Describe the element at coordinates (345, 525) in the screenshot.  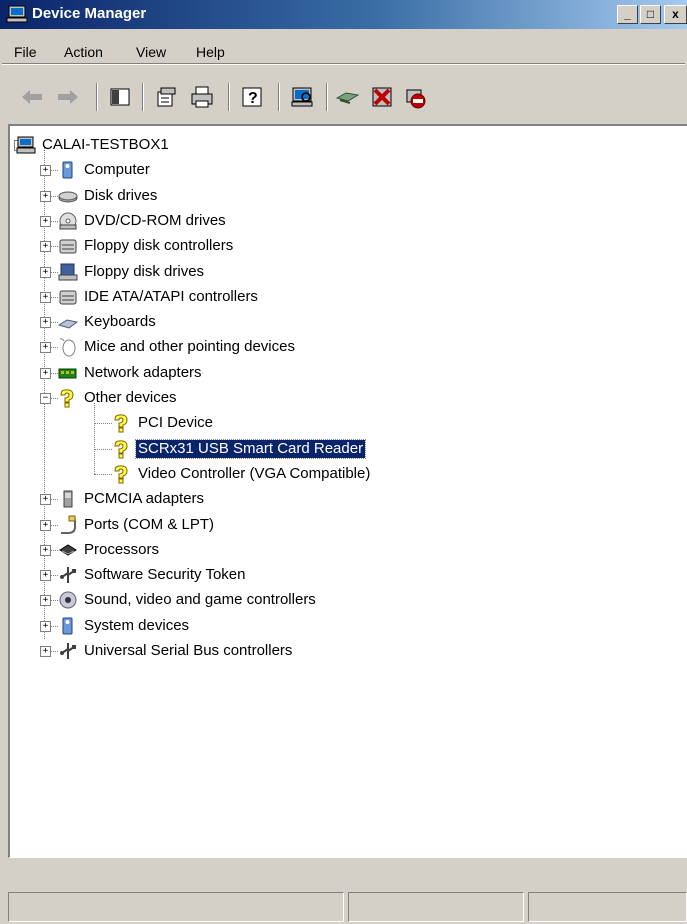
I see `tree-category: + Ports (COM & LPT)` at that location.